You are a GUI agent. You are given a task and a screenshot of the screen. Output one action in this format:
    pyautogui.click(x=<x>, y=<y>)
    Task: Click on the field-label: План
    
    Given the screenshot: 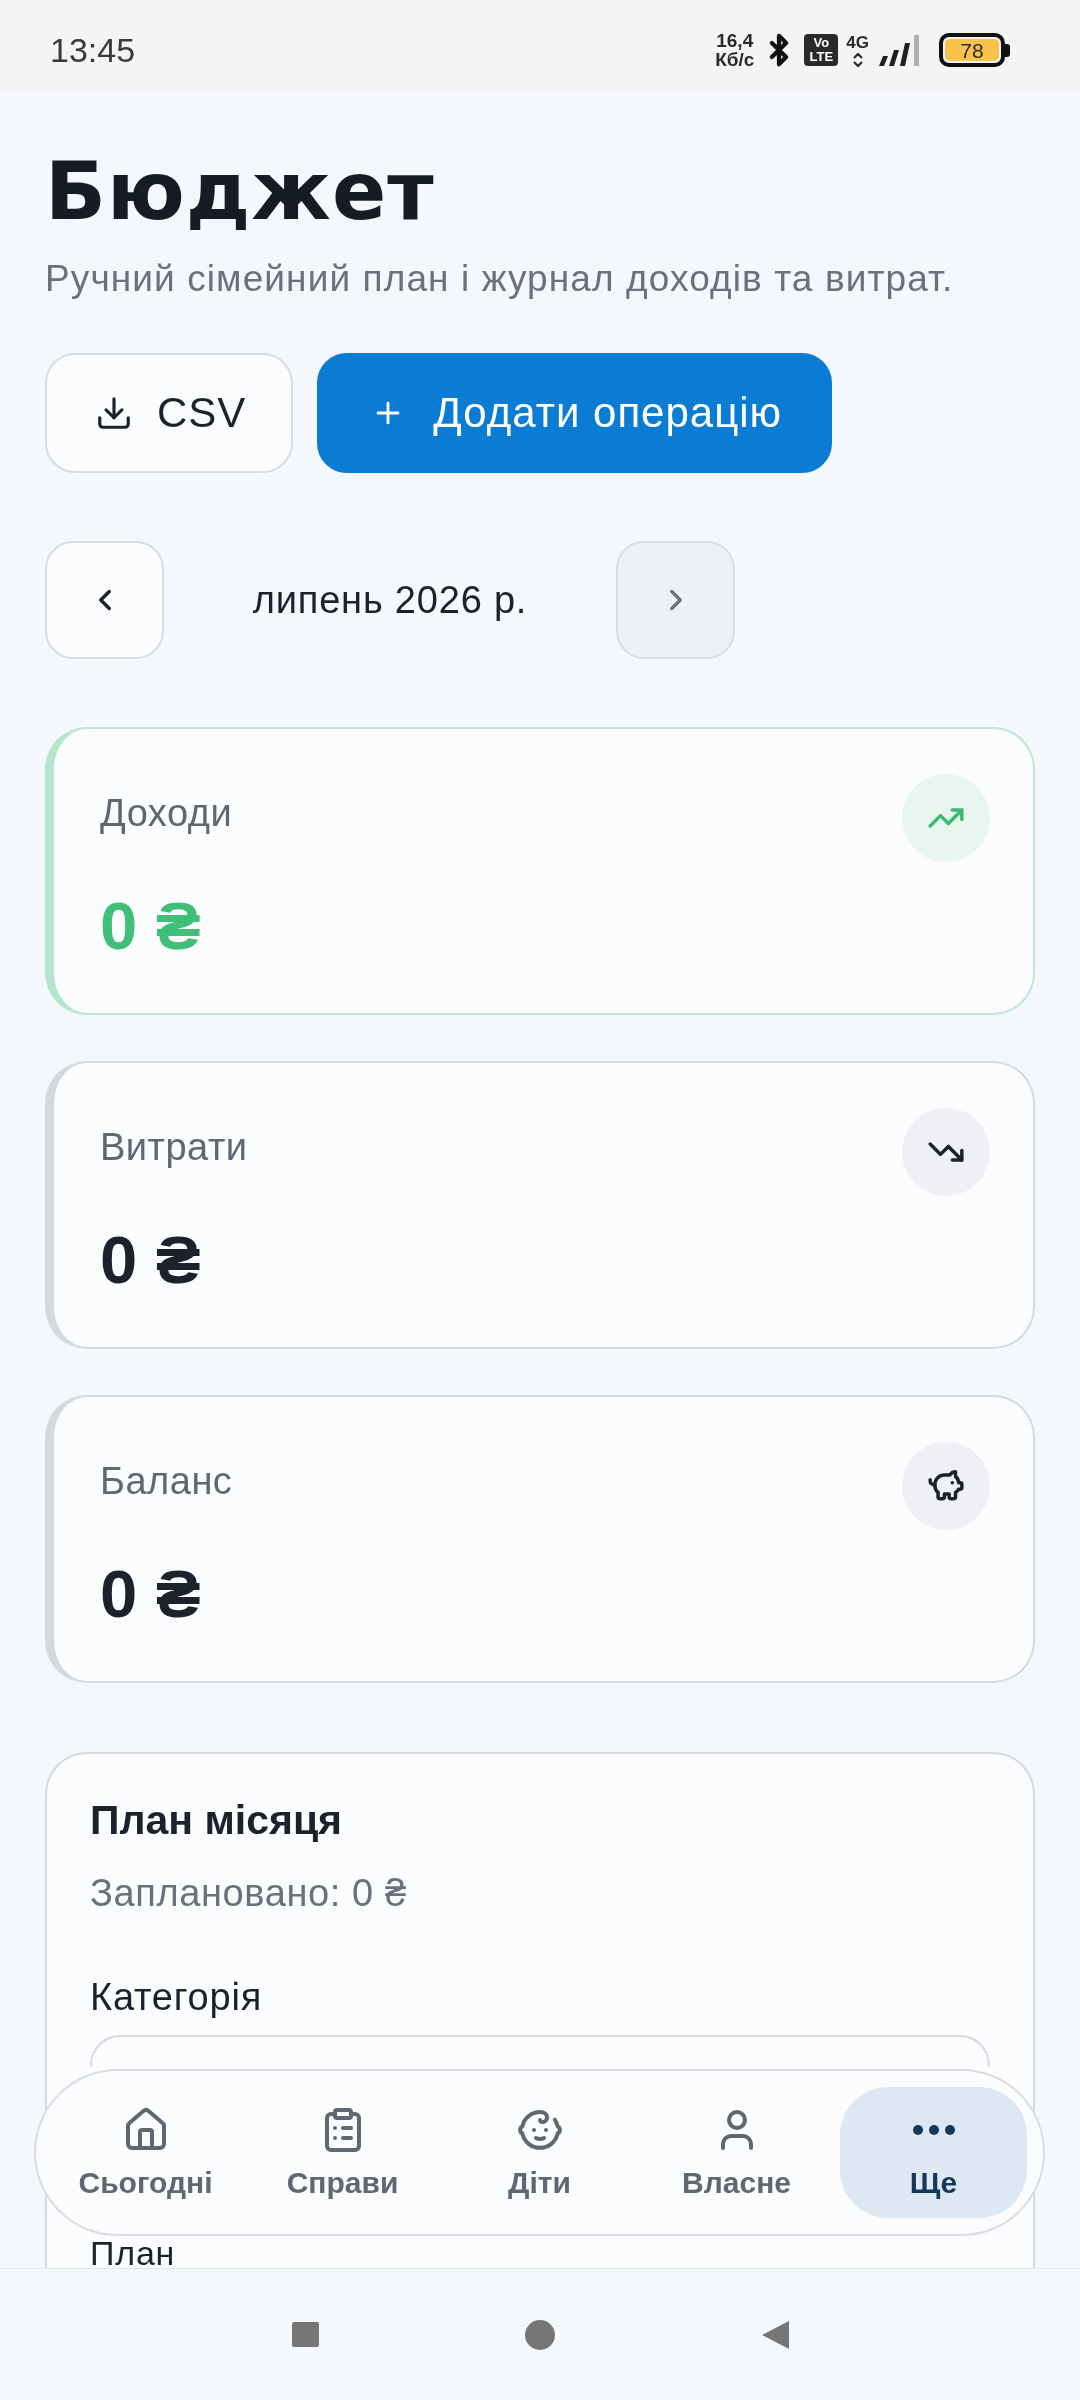 What is the action you would take?
    pyautogui.click(x=133, y=2253)
    